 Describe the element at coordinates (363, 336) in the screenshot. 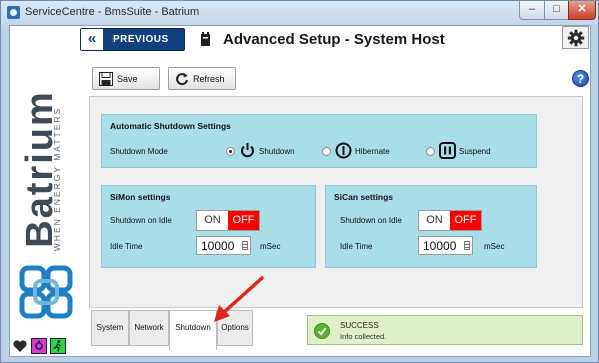

I see `status-message: Info collected.` at that location.